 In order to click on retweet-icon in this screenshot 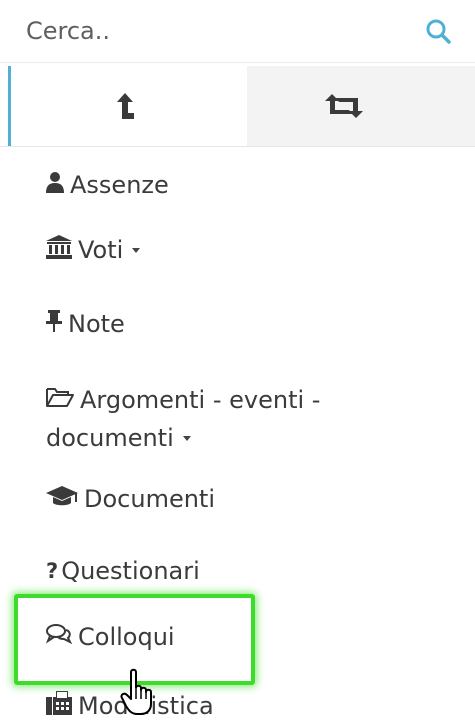, I will do `click(344, 106)`.